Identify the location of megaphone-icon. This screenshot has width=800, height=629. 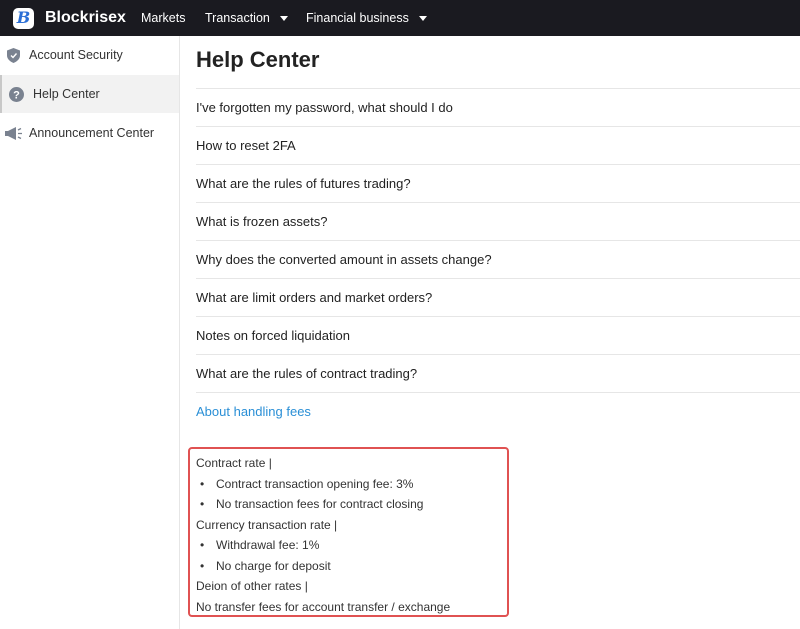
(14, 133).